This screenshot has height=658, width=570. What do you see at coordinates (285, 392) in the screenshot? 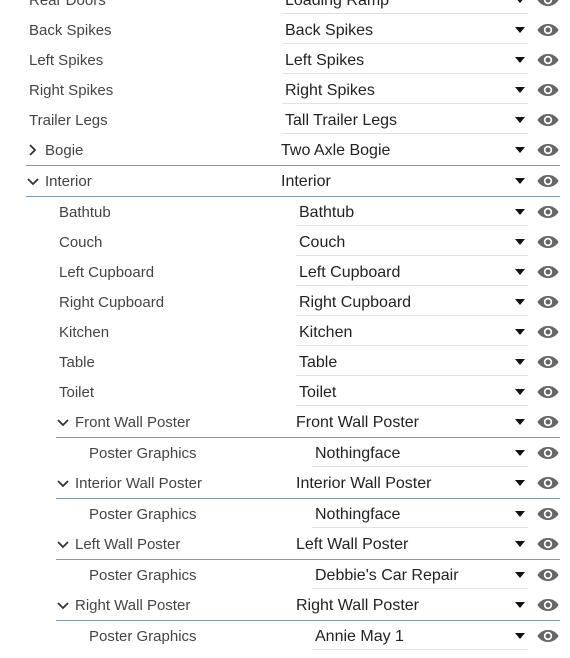
I see `tree-item-row: Toilet Toilet` at bounding box center [285, 392].